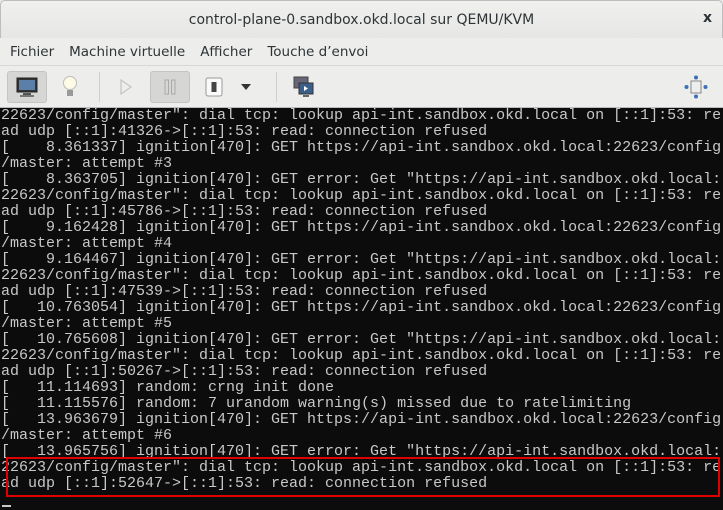 Image resolution: width=723 pixels, height=510 pixels. Describe the element at coordinates (87, 323) in the screenshot. I see `console-line: /master: attempt #5` at that location.